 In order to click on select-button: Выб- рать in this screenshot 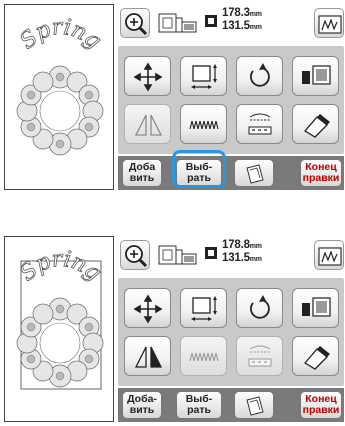, I will do `click(199, 405)`.